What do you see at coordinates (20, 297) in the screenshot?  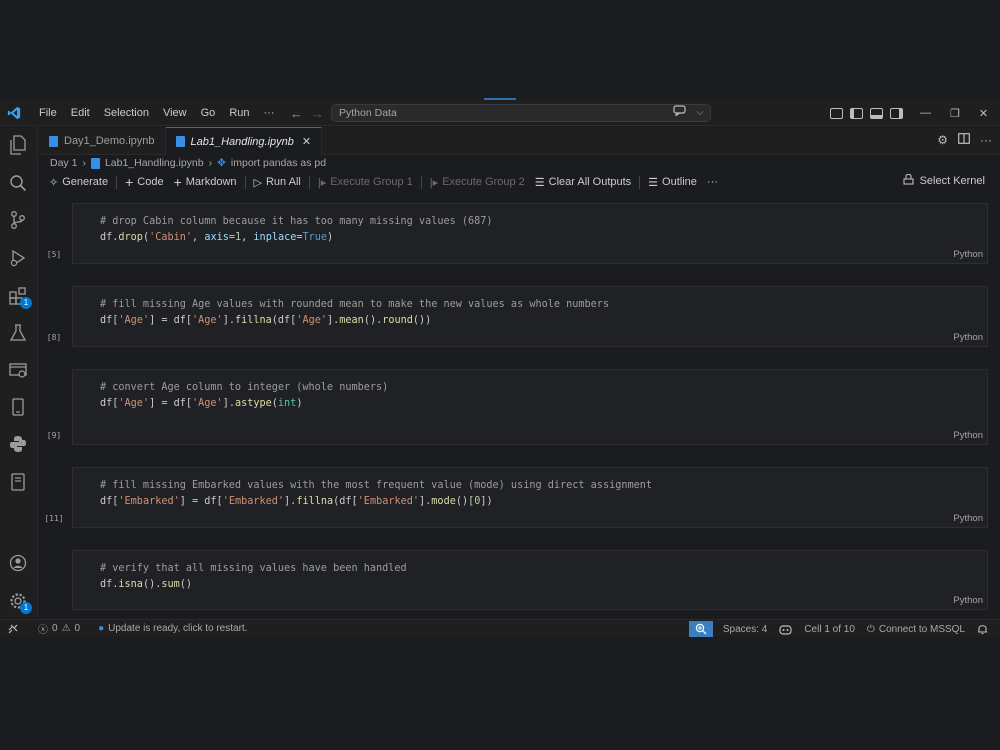 I see `extensions-icon: 1` at bounding box center [20, 297].